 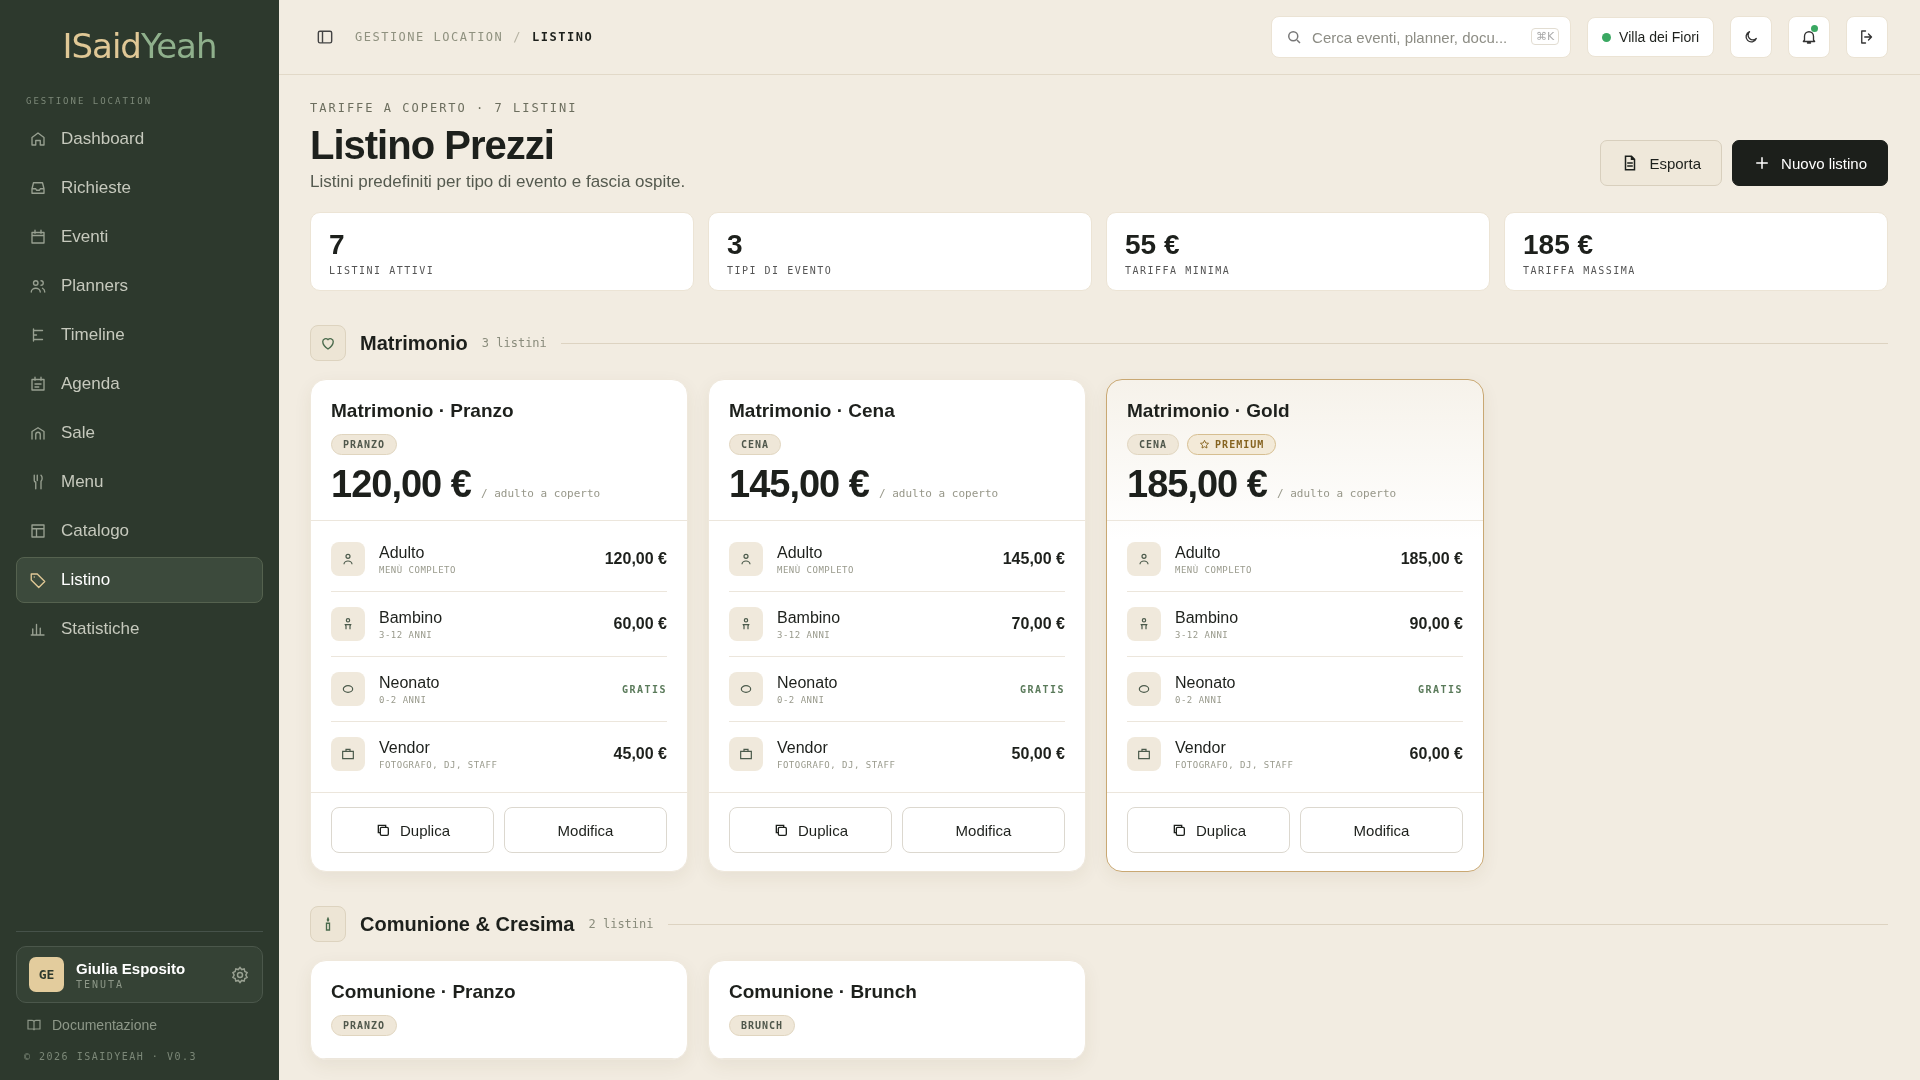 What do you see at coordinates (621, 924) in the screenshot?
I see `section-count: 2 listini` at bounding box center [621, 924].